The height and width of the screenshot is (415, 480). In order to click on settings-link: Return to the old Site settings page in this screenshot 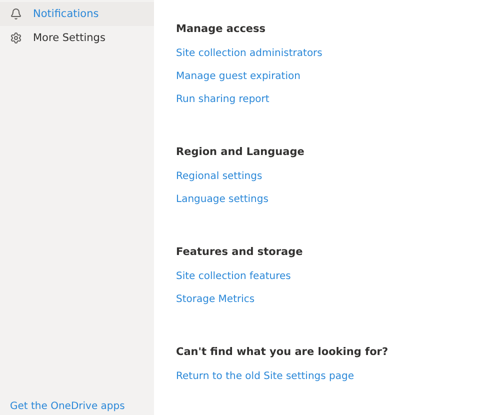, I will do `click(265, 376)`.